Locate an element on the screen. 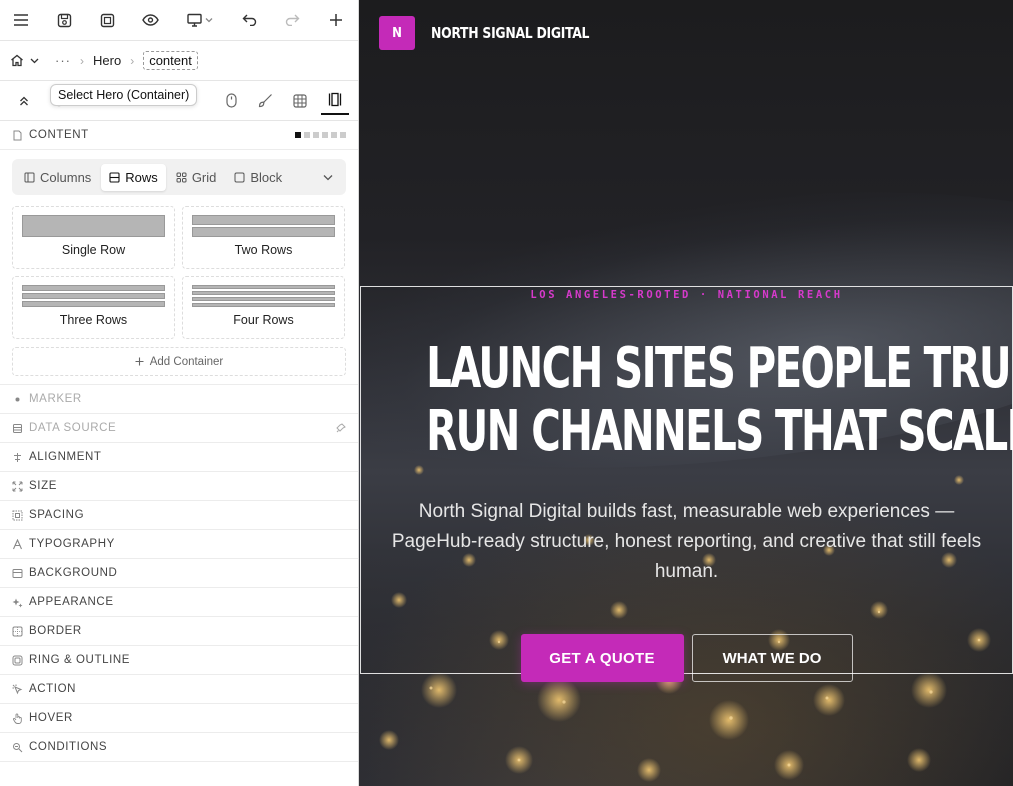 The height and width of the screenshot is (786, 1013). background-icon is located at coordinates (17, 573).